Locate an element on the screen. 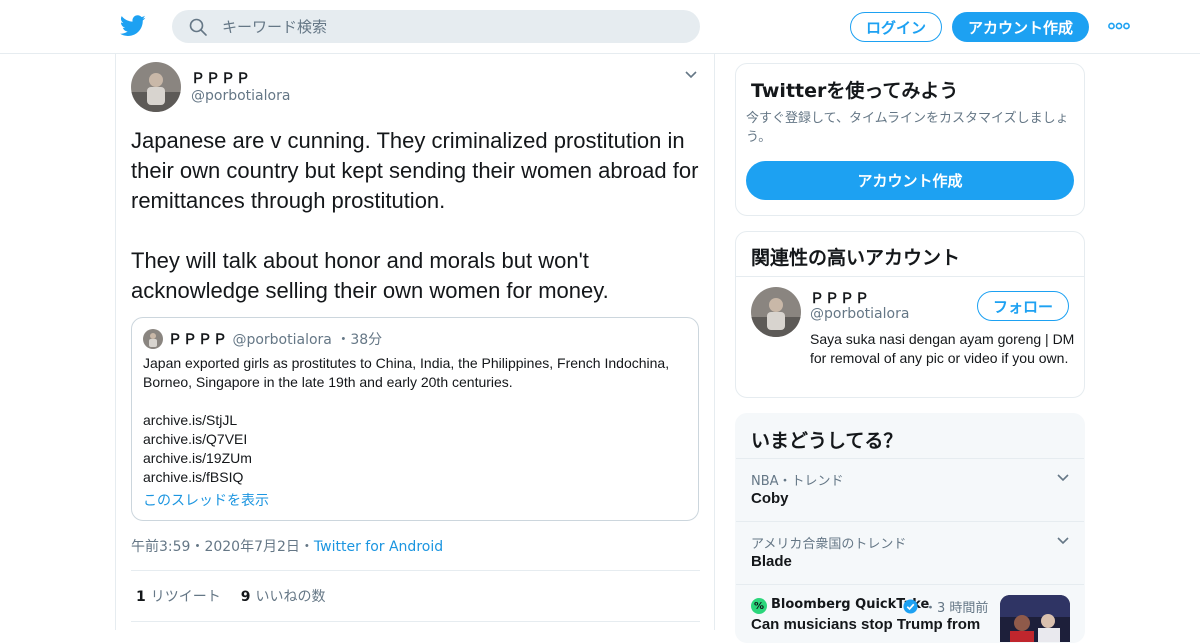 This screenshot has width=1200, height=643. search-bar is located at coordinates (436, 26).